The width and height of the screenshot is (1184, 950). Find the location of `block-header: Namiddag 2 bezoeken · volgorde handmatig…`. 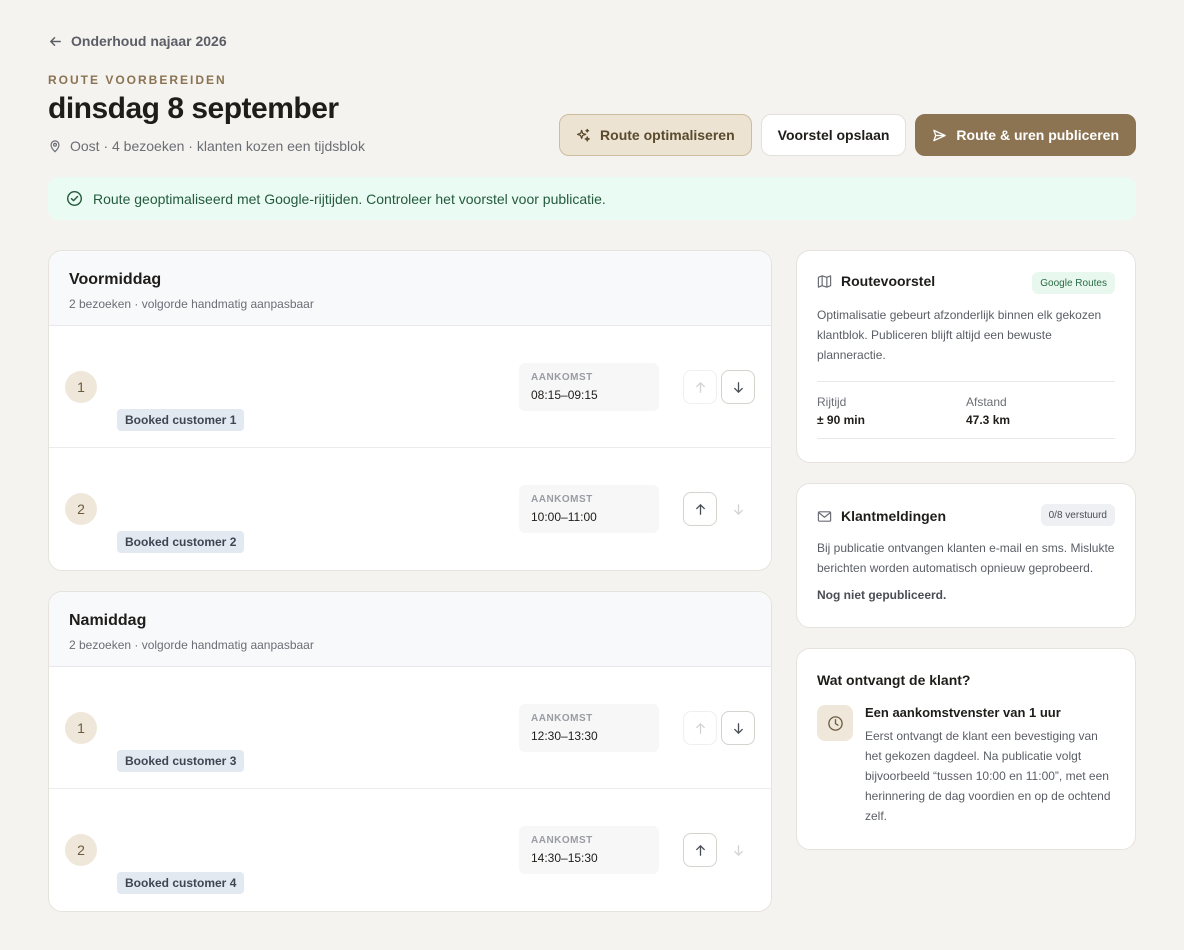

block-header: Namiddag 2 bezoeken · volgorde handmatig… is located at coordinates (410, 629).